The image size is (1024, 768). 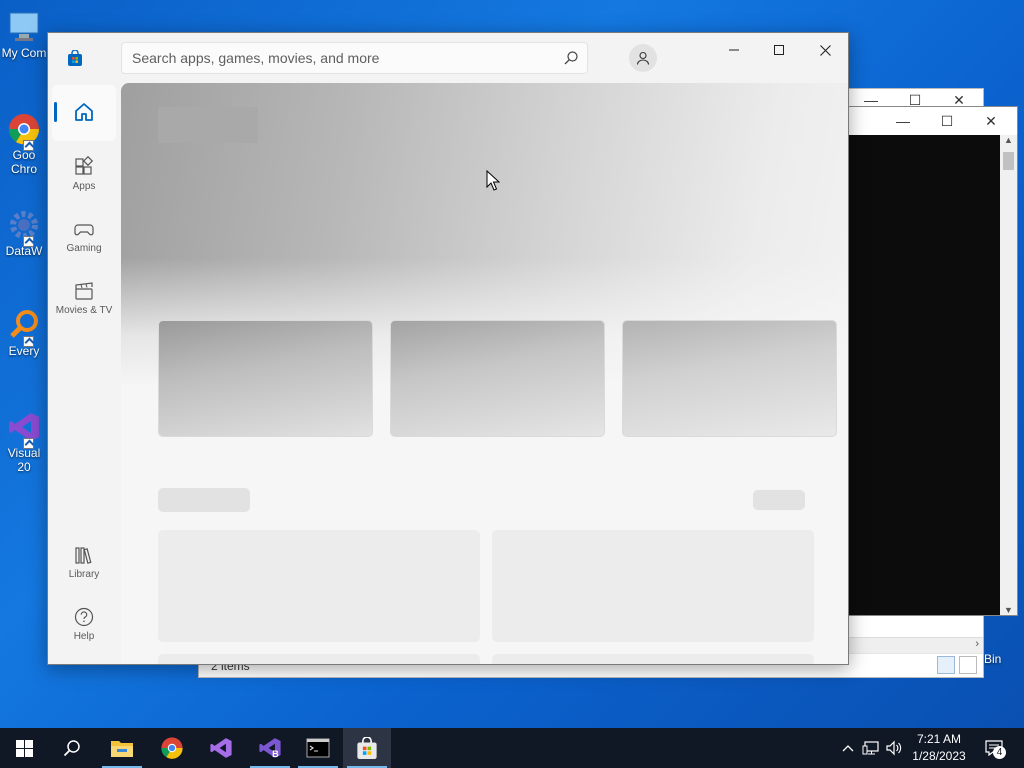 What do you see at coordinates (848, 748) in the screenshot?
I see `show-hidden-icons-chevron-icon` at bounding box center [848, 748].